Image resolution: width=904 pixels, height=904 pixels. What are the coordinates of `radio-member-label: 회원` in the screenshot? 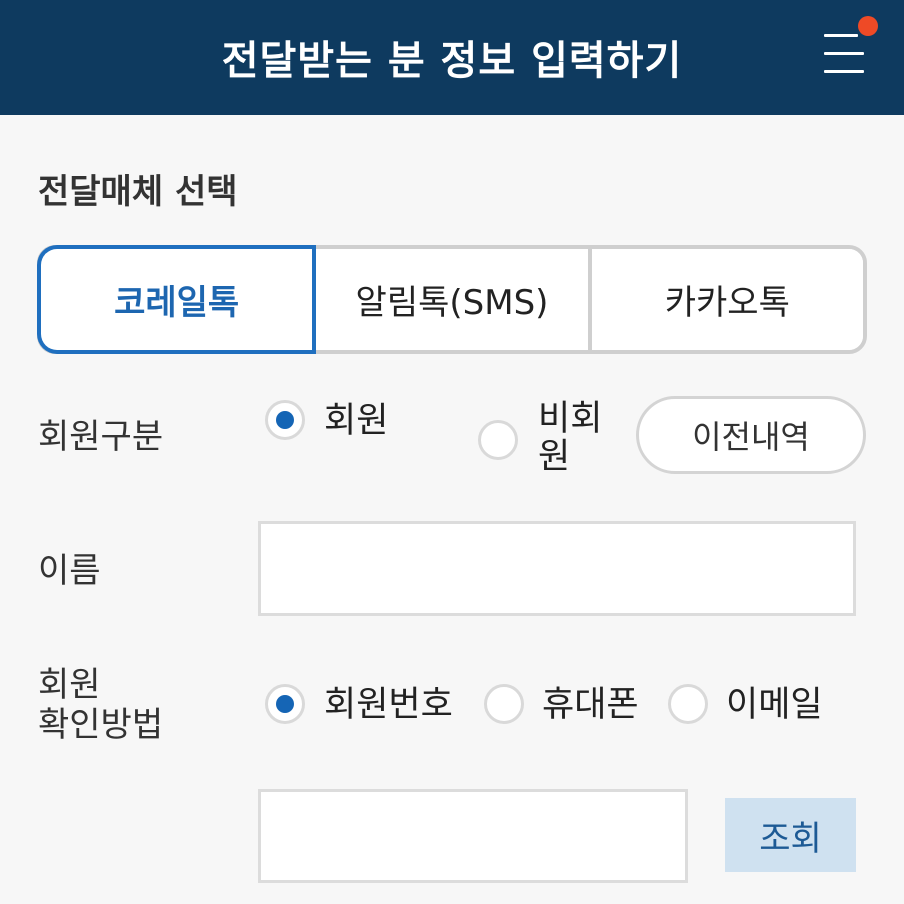 It's located at (356, 421).